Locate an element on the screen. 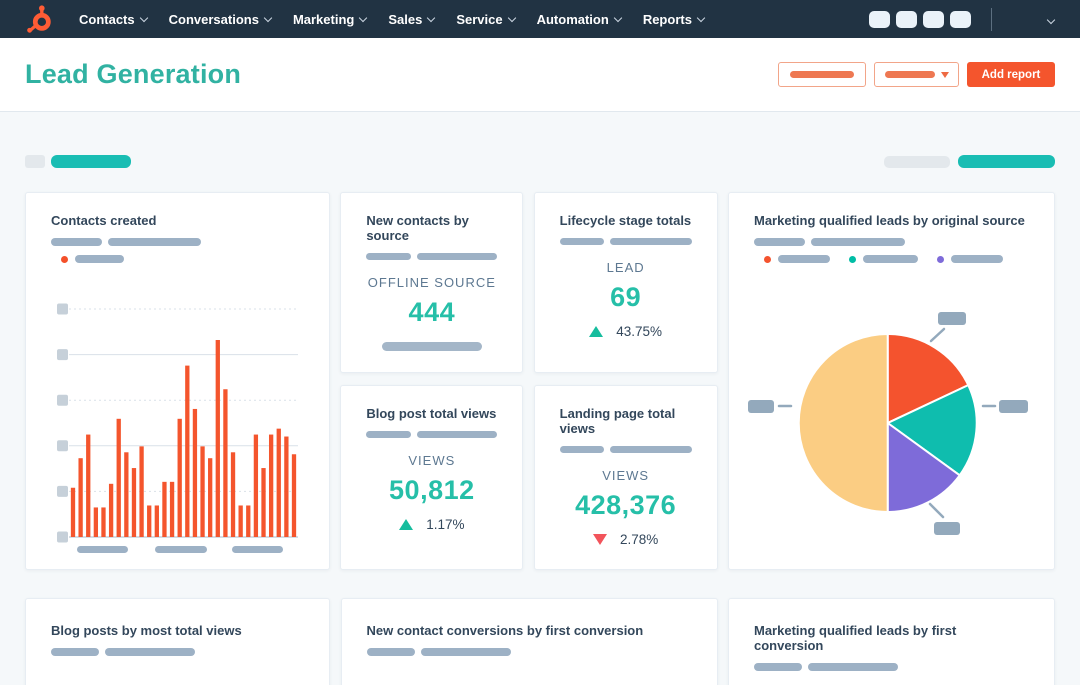  metric-value: 428,376 is located at coordinates (626, 505).